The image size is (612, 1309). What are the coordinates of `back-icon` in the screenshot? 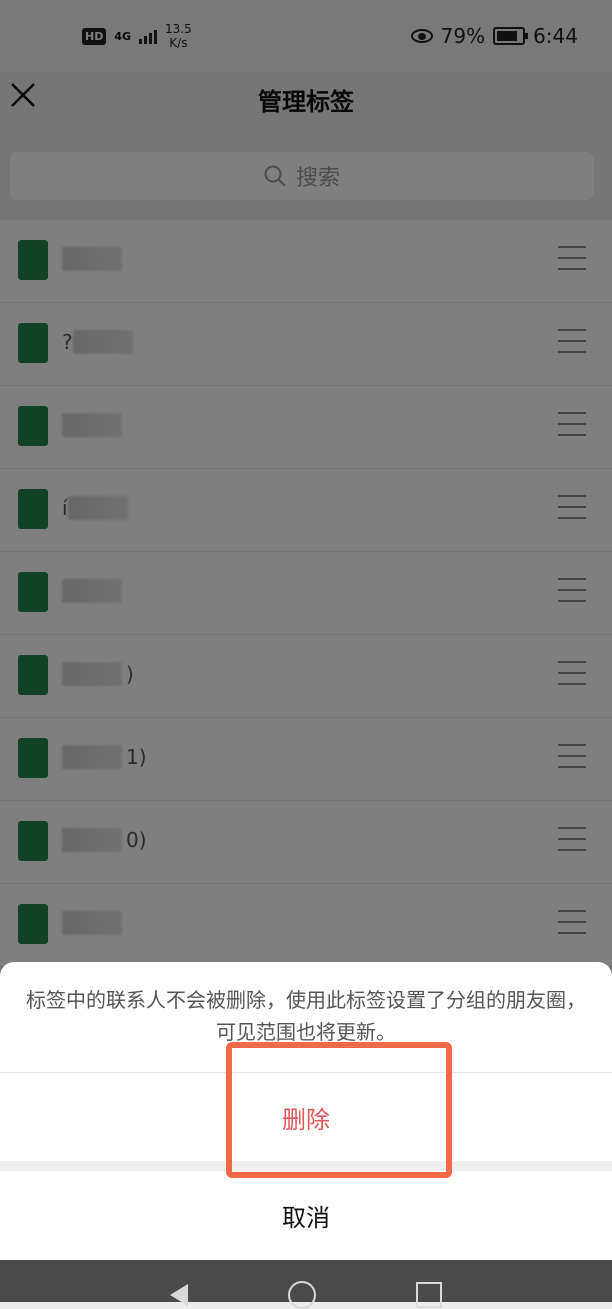 It's located at (179, 1295).